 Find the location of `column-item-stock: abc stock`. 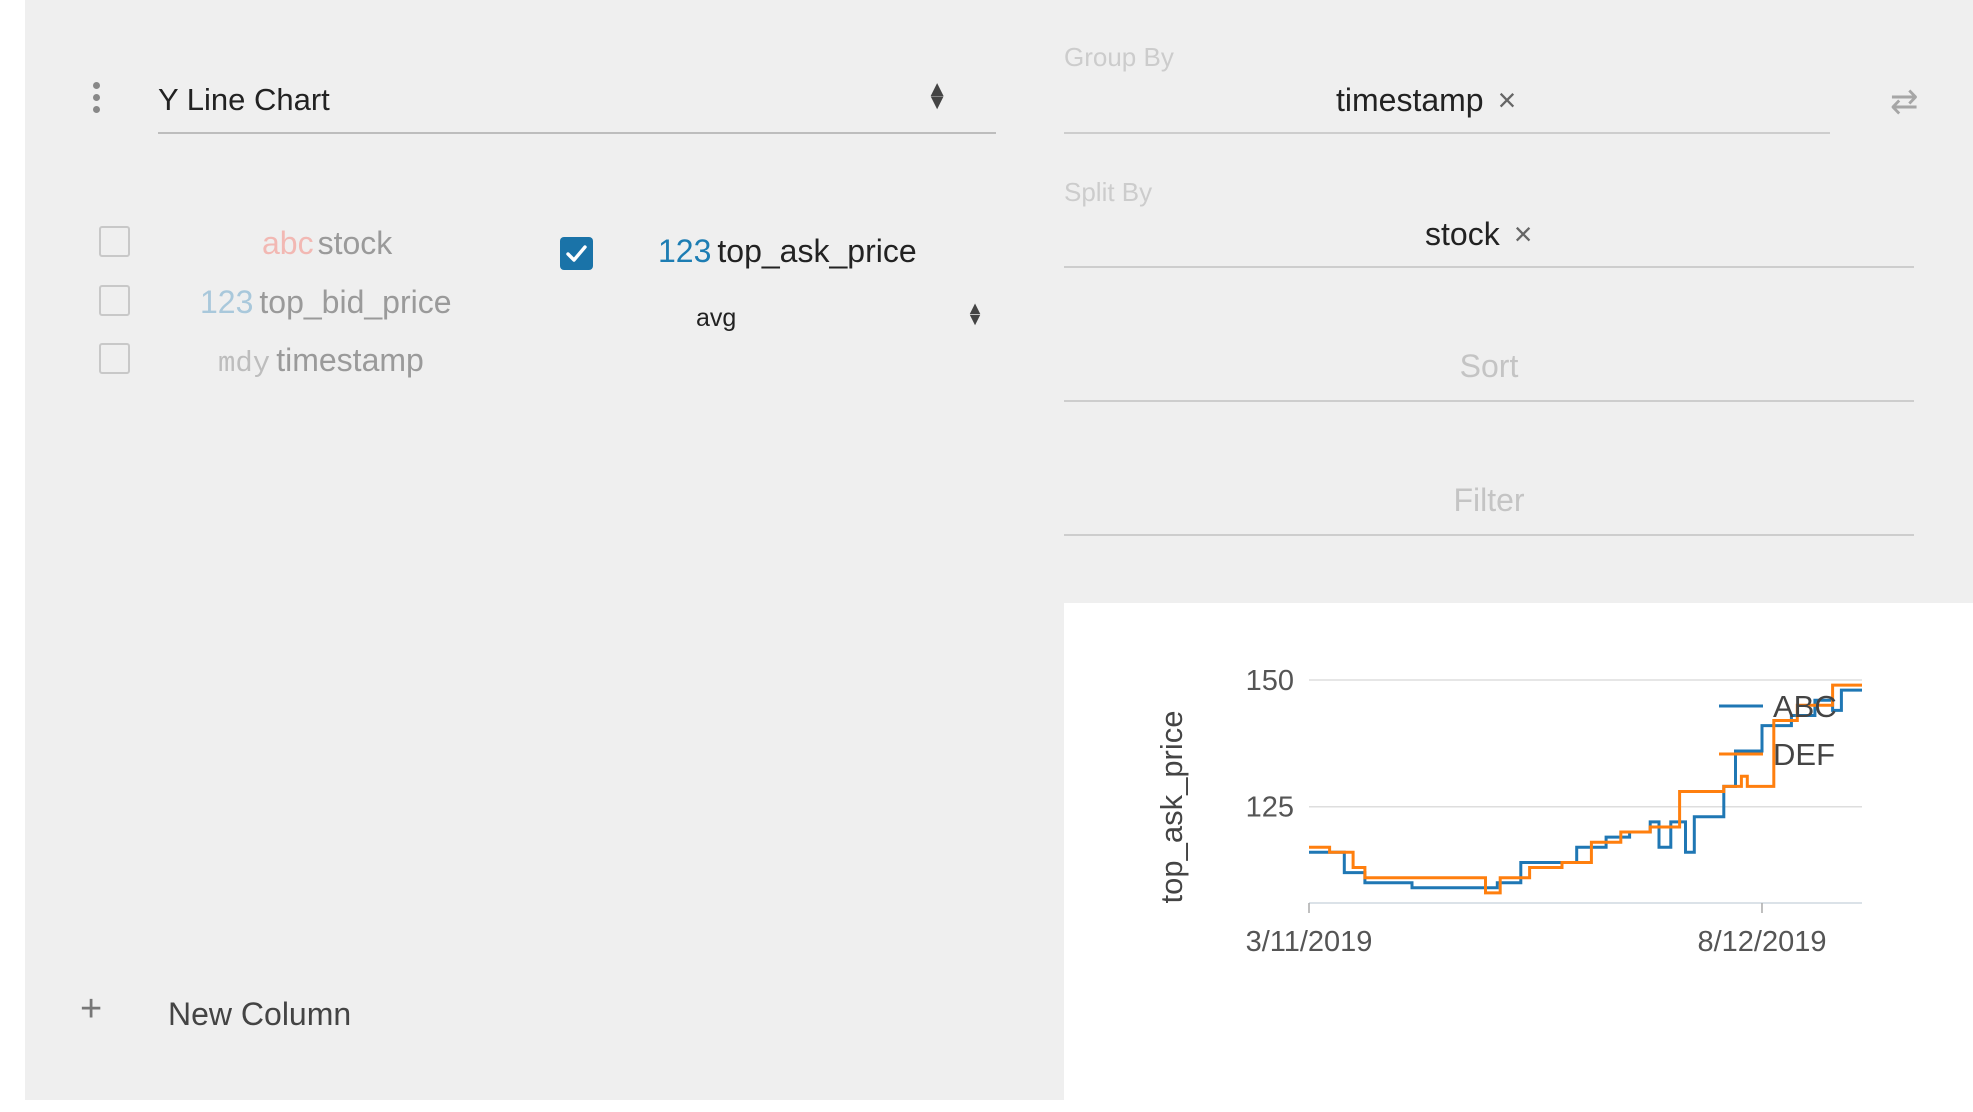

column-item-stock: abc stock is located at coordinates (327, 243).